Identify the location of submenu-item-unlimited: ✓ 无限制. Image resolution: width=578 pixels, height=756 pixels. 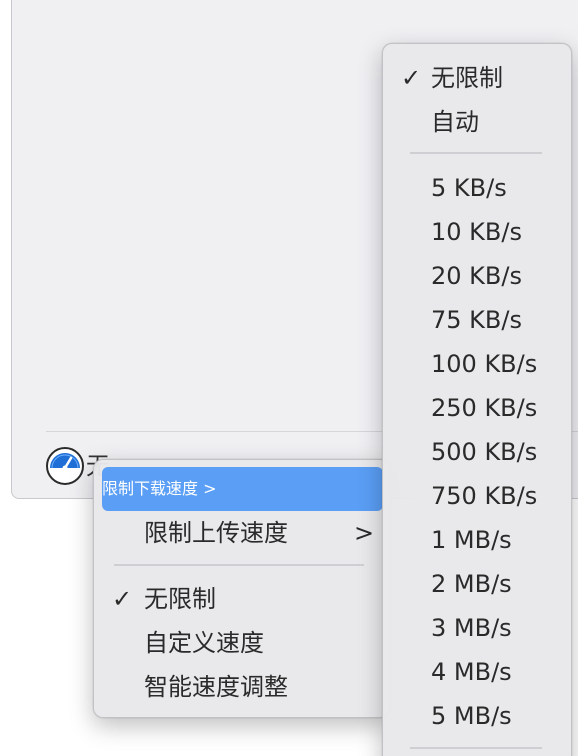
(477, 78).